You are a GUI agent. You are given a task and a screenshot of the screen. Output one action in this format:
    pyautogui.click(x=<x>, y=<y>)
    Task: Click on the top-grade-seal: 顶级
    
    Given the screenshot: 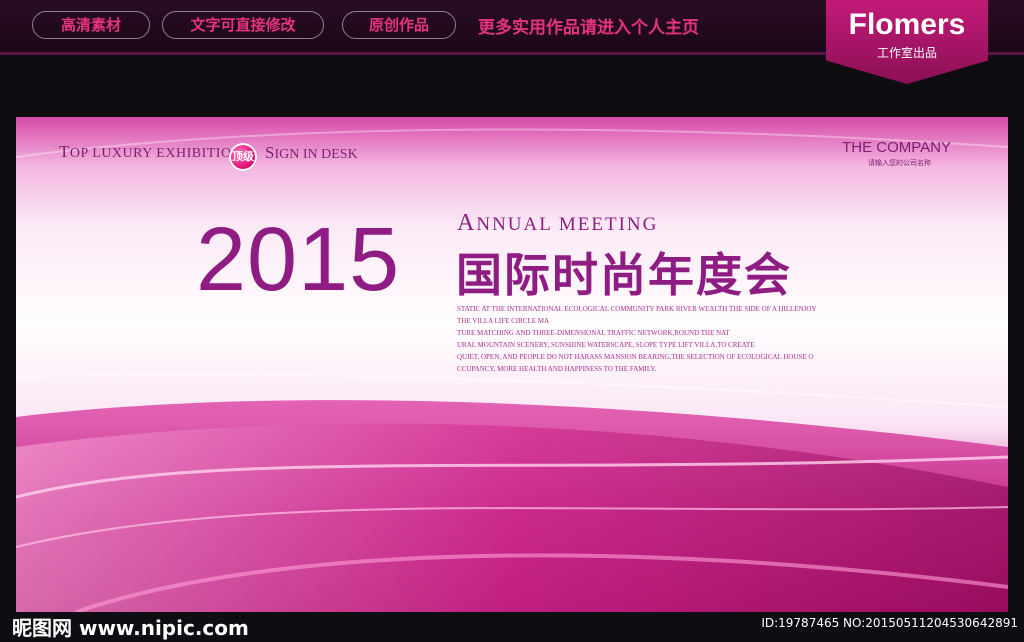 What is the action you would take?
    pyautogui.click(x=243, y=157)
    